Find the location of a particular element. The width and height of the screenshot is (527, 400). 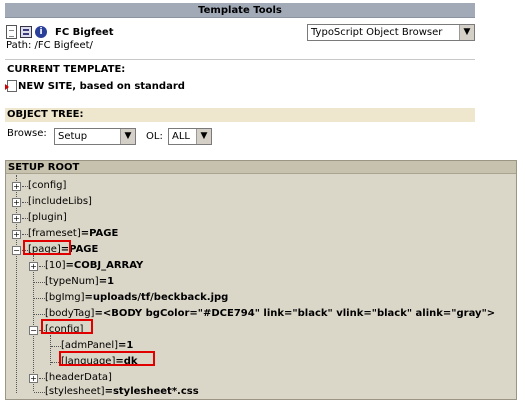

tree-node-key: [plugin] is located at coordinates (47, 217).